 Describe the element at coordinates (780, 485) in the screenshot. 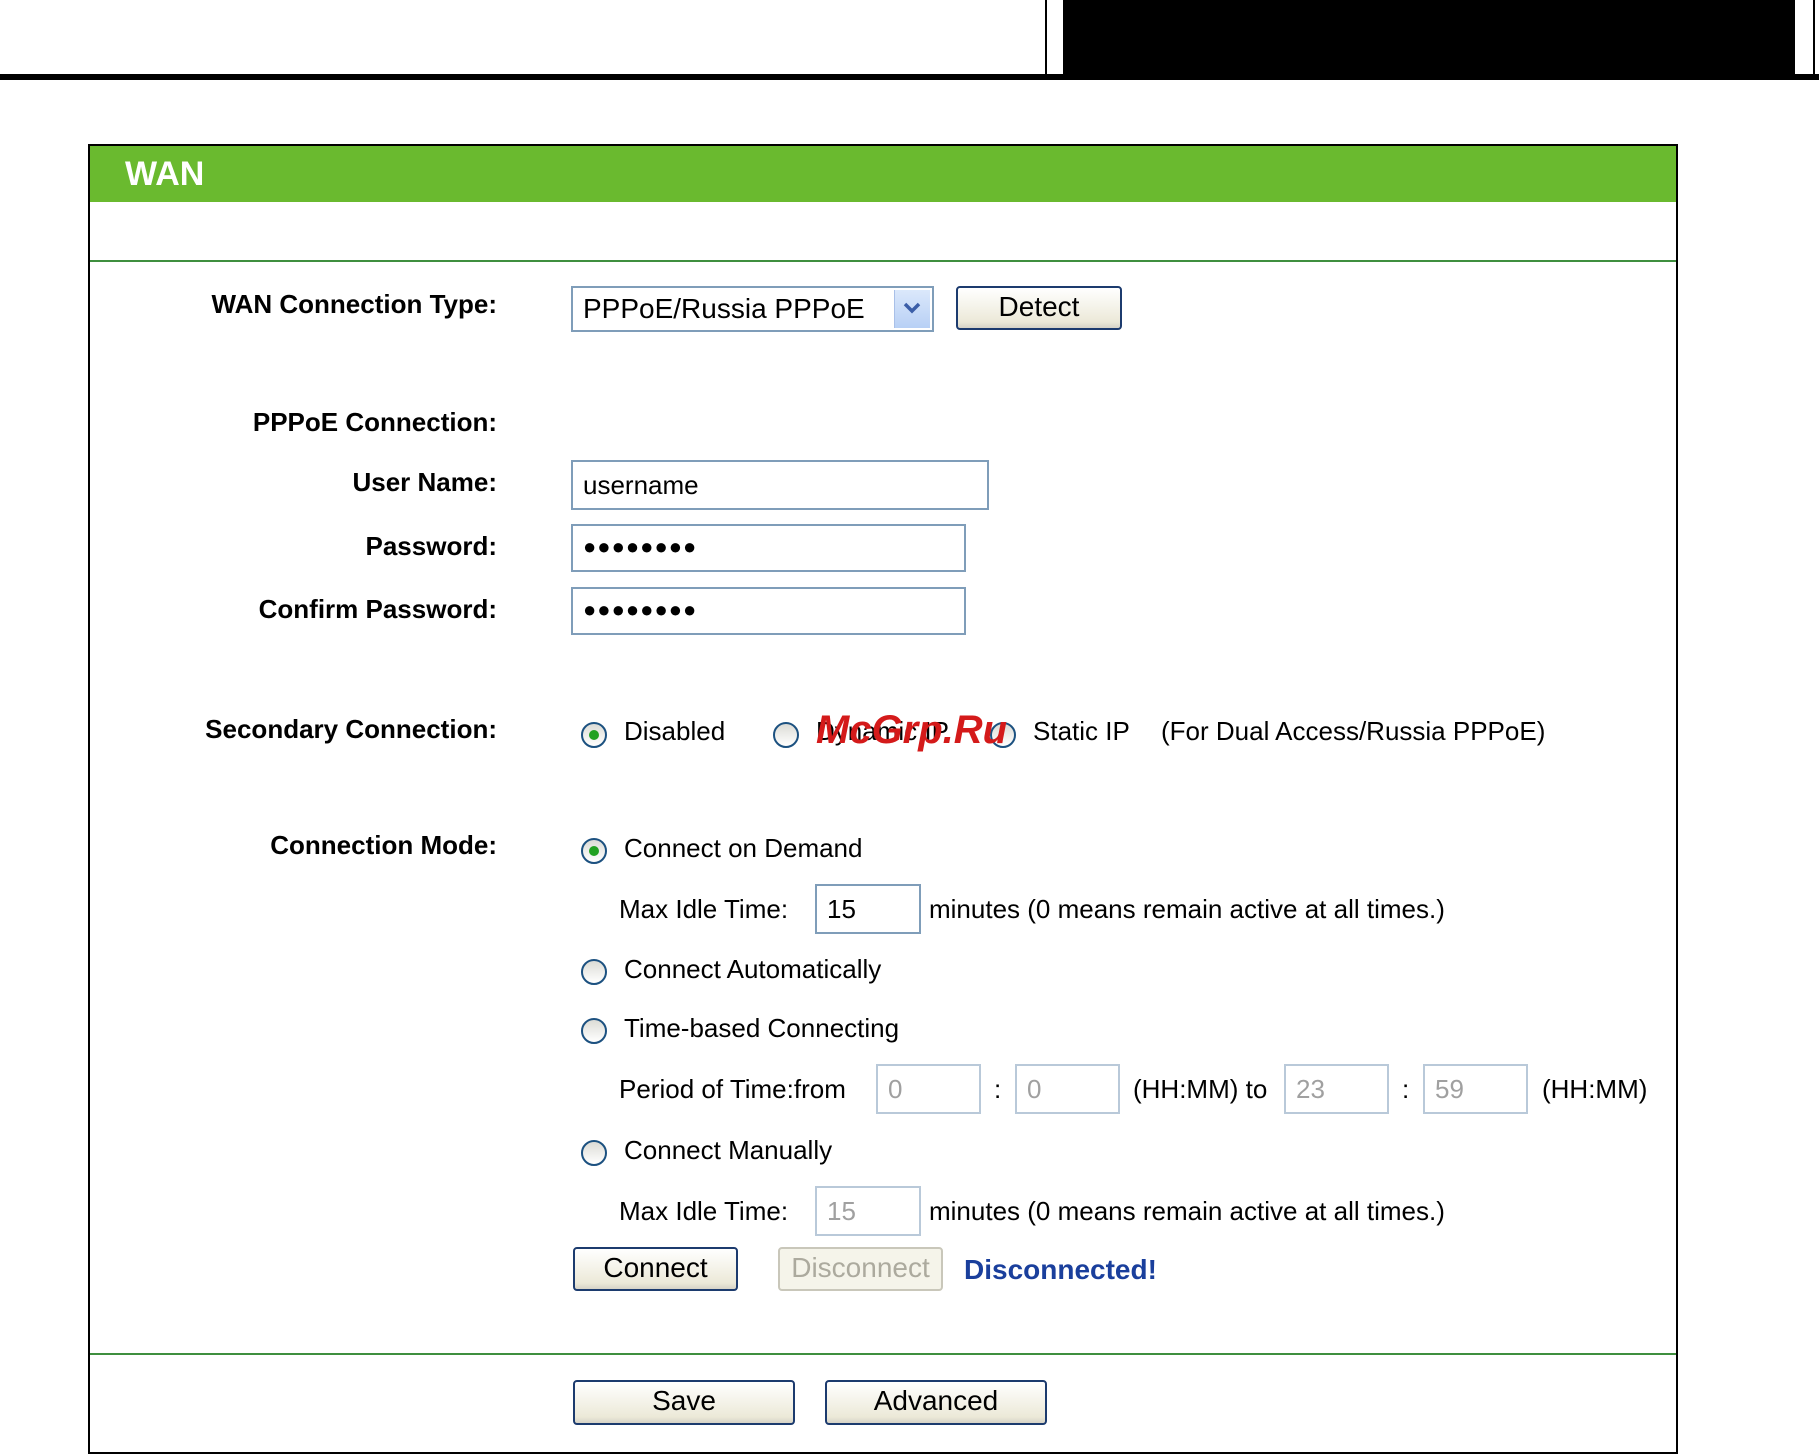

I see `username-input: username` at that location.